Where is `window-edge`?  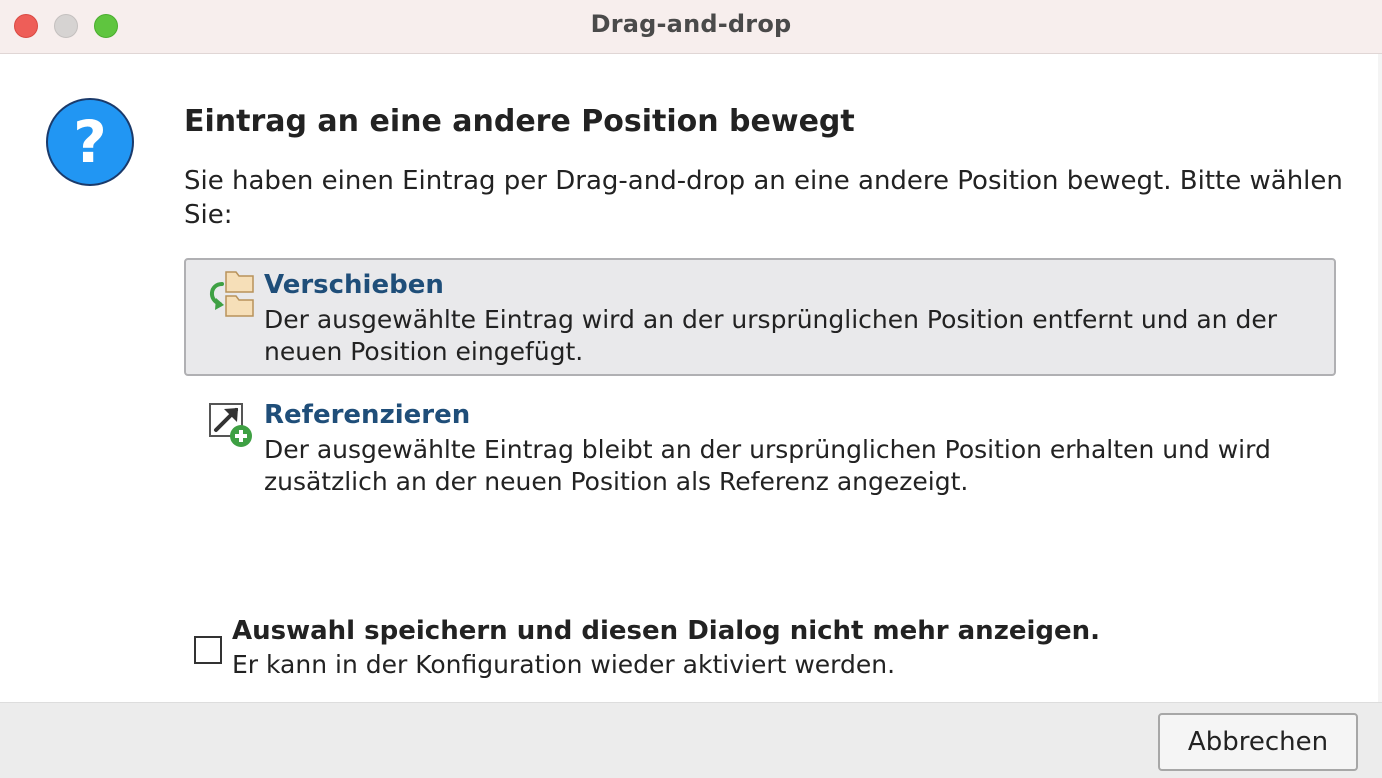
window-edge is located at coordinates (1380, 378).